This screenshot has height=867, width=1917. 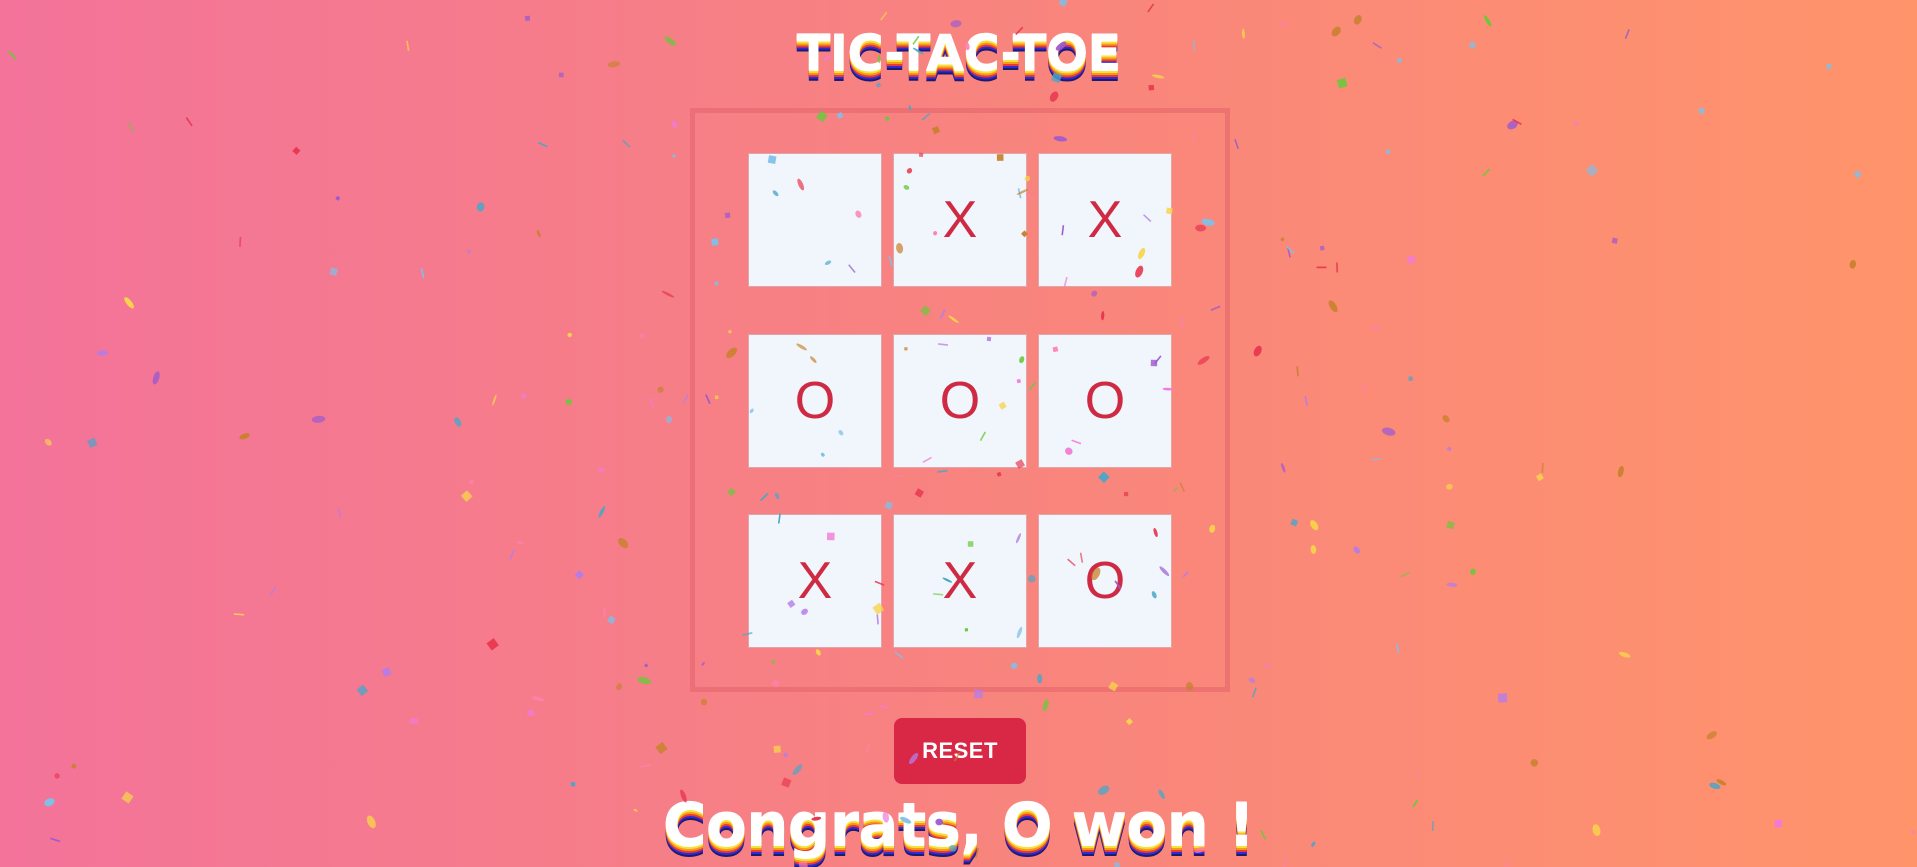 I want to click on board-cell-4: O, so click(x=960, y=401).